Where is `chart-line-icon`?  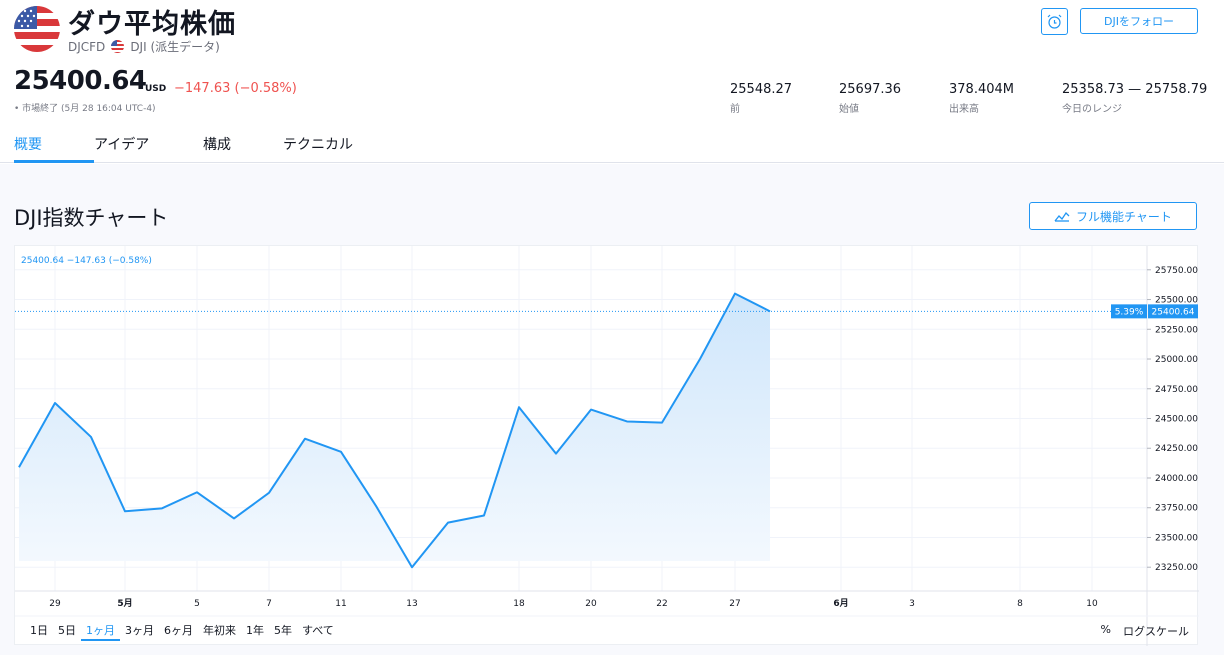 chart-line-icon is located at coordinates (1062, 216).